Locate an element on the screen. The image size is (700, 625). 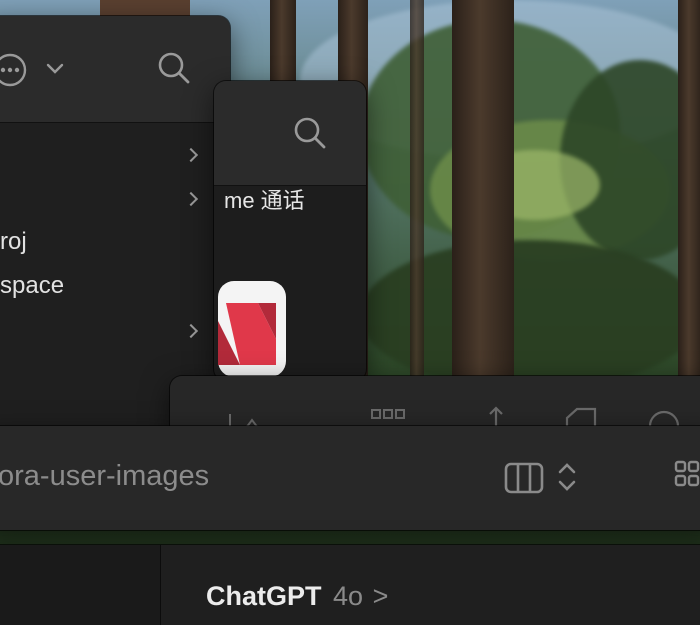
model-name: 4o is located at coordinates (348, 596).